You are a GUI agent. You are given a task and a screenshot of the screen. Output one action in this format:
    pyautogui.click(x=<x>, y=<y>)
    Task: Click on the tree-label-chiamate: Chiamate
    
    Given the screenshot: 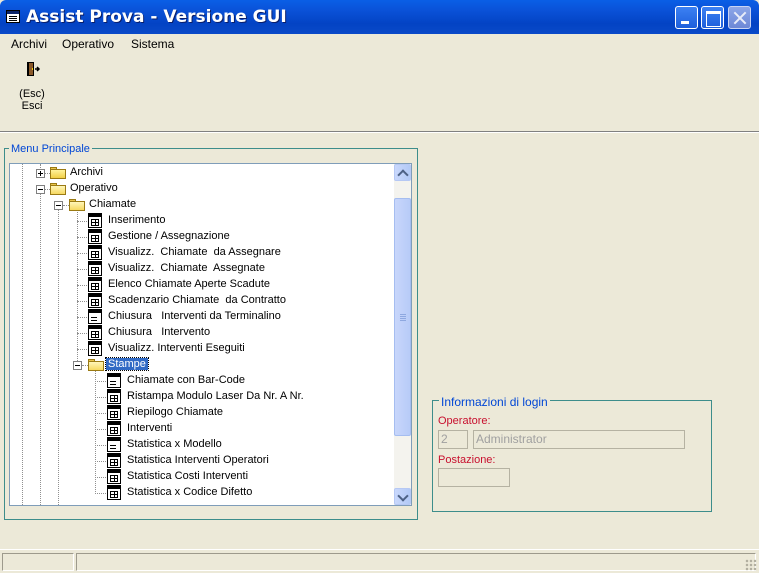 What is the action you would take?
    pyautogui.click(x=113, y=204)
    